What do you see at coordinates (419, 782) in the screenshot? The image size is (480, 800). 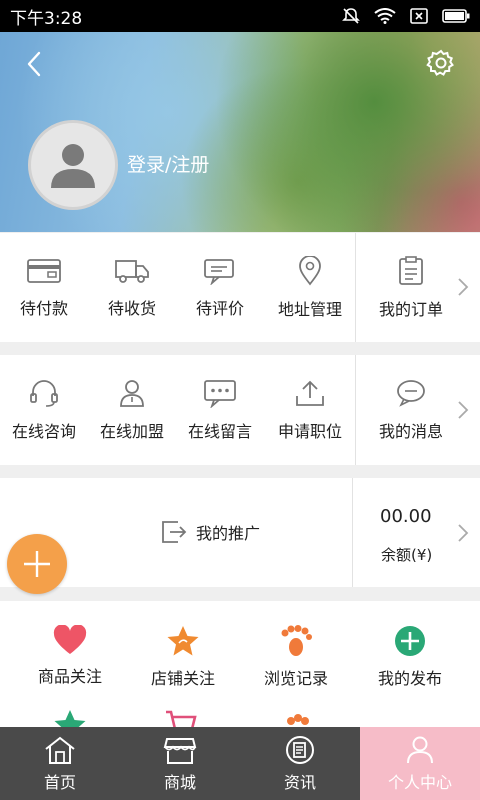 I see `tab-label: 个人中心` at bounding box center [419, 782].